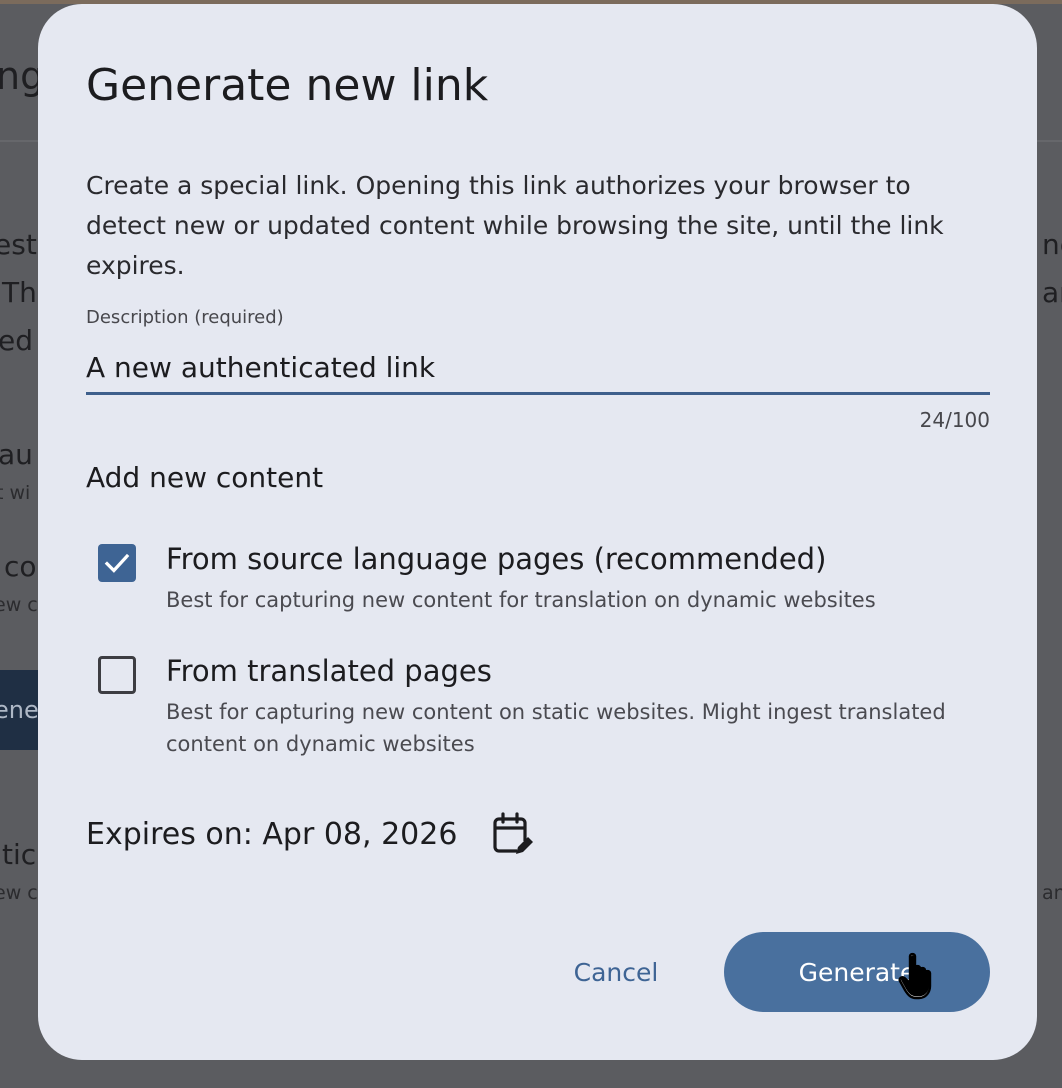 This screenshot has height=1088, width=1062. Describe the element at coordinates (117, 675) in the screenshot. I see `translated-pages-checkbox` at that location.